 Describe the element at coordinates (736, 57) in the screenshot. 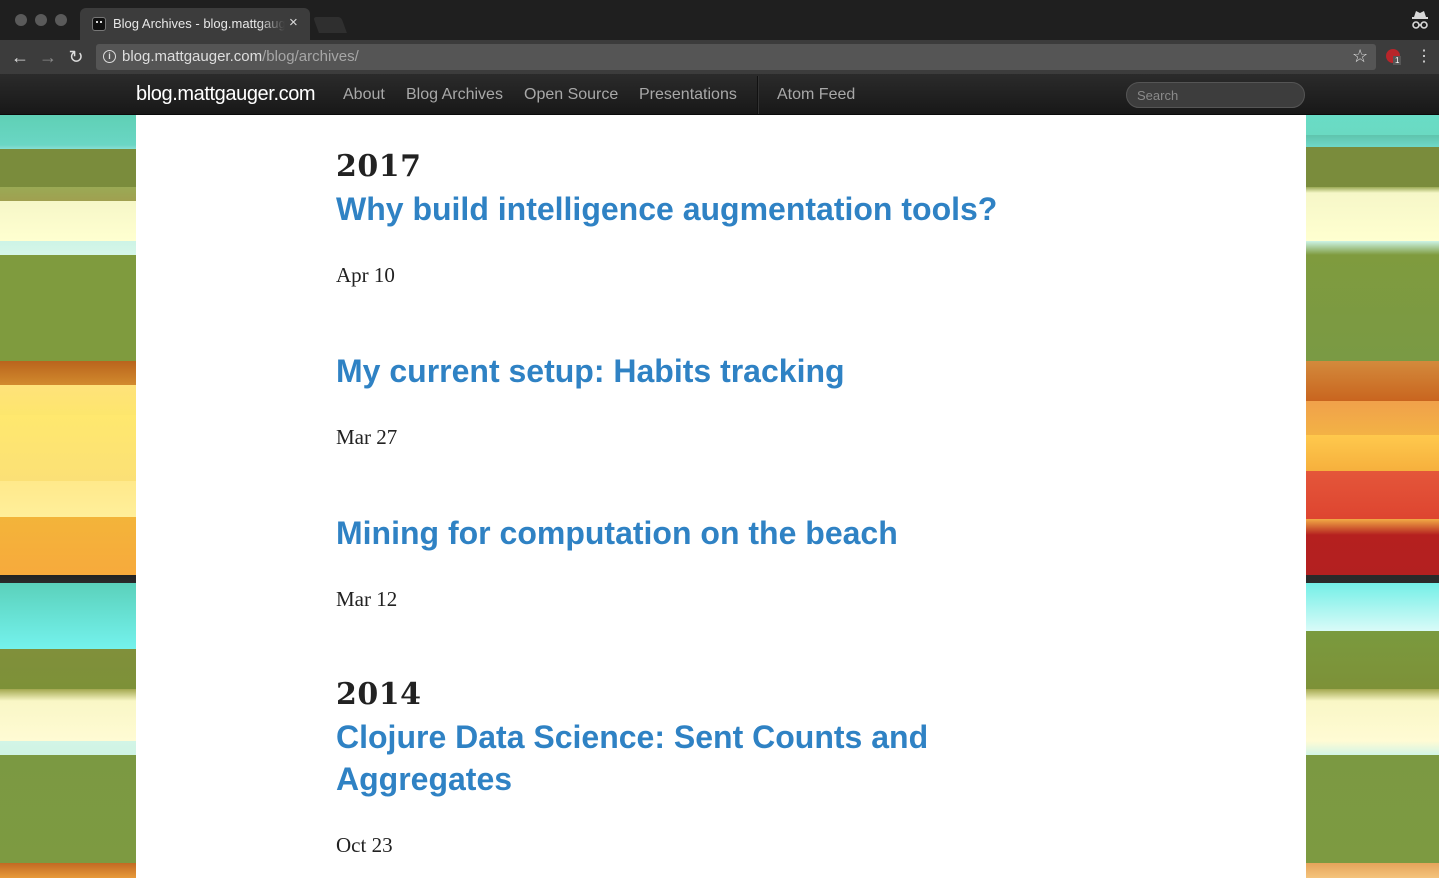

I see `address-bar: i blog.mattgauger.com/blog/archives/ ☆` at that location.